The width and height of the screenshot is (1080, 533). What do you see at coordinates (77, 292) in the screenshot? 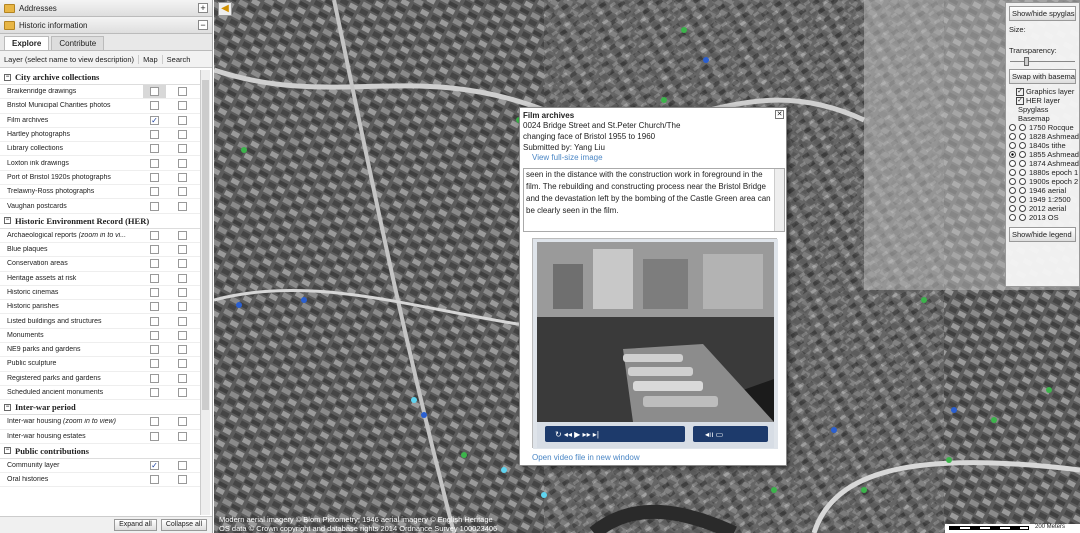
I see `layer-label: Historic cinemas` at bounding box center [77, 292].